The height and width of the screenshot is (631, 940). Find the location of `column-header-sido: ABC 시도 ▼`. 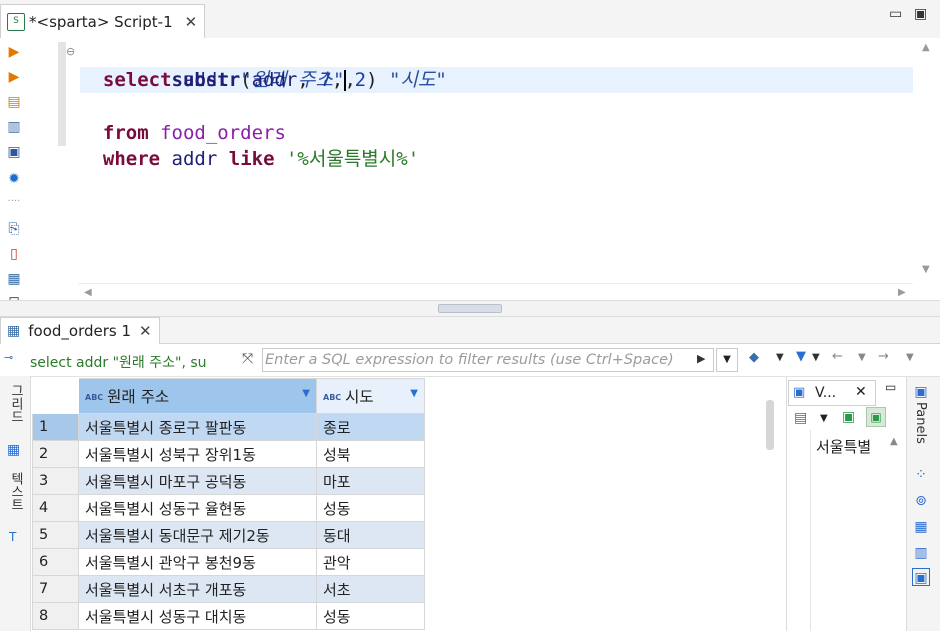

column-header-sido: ABC 시도 ▼ is located at coordinates (370, 396).